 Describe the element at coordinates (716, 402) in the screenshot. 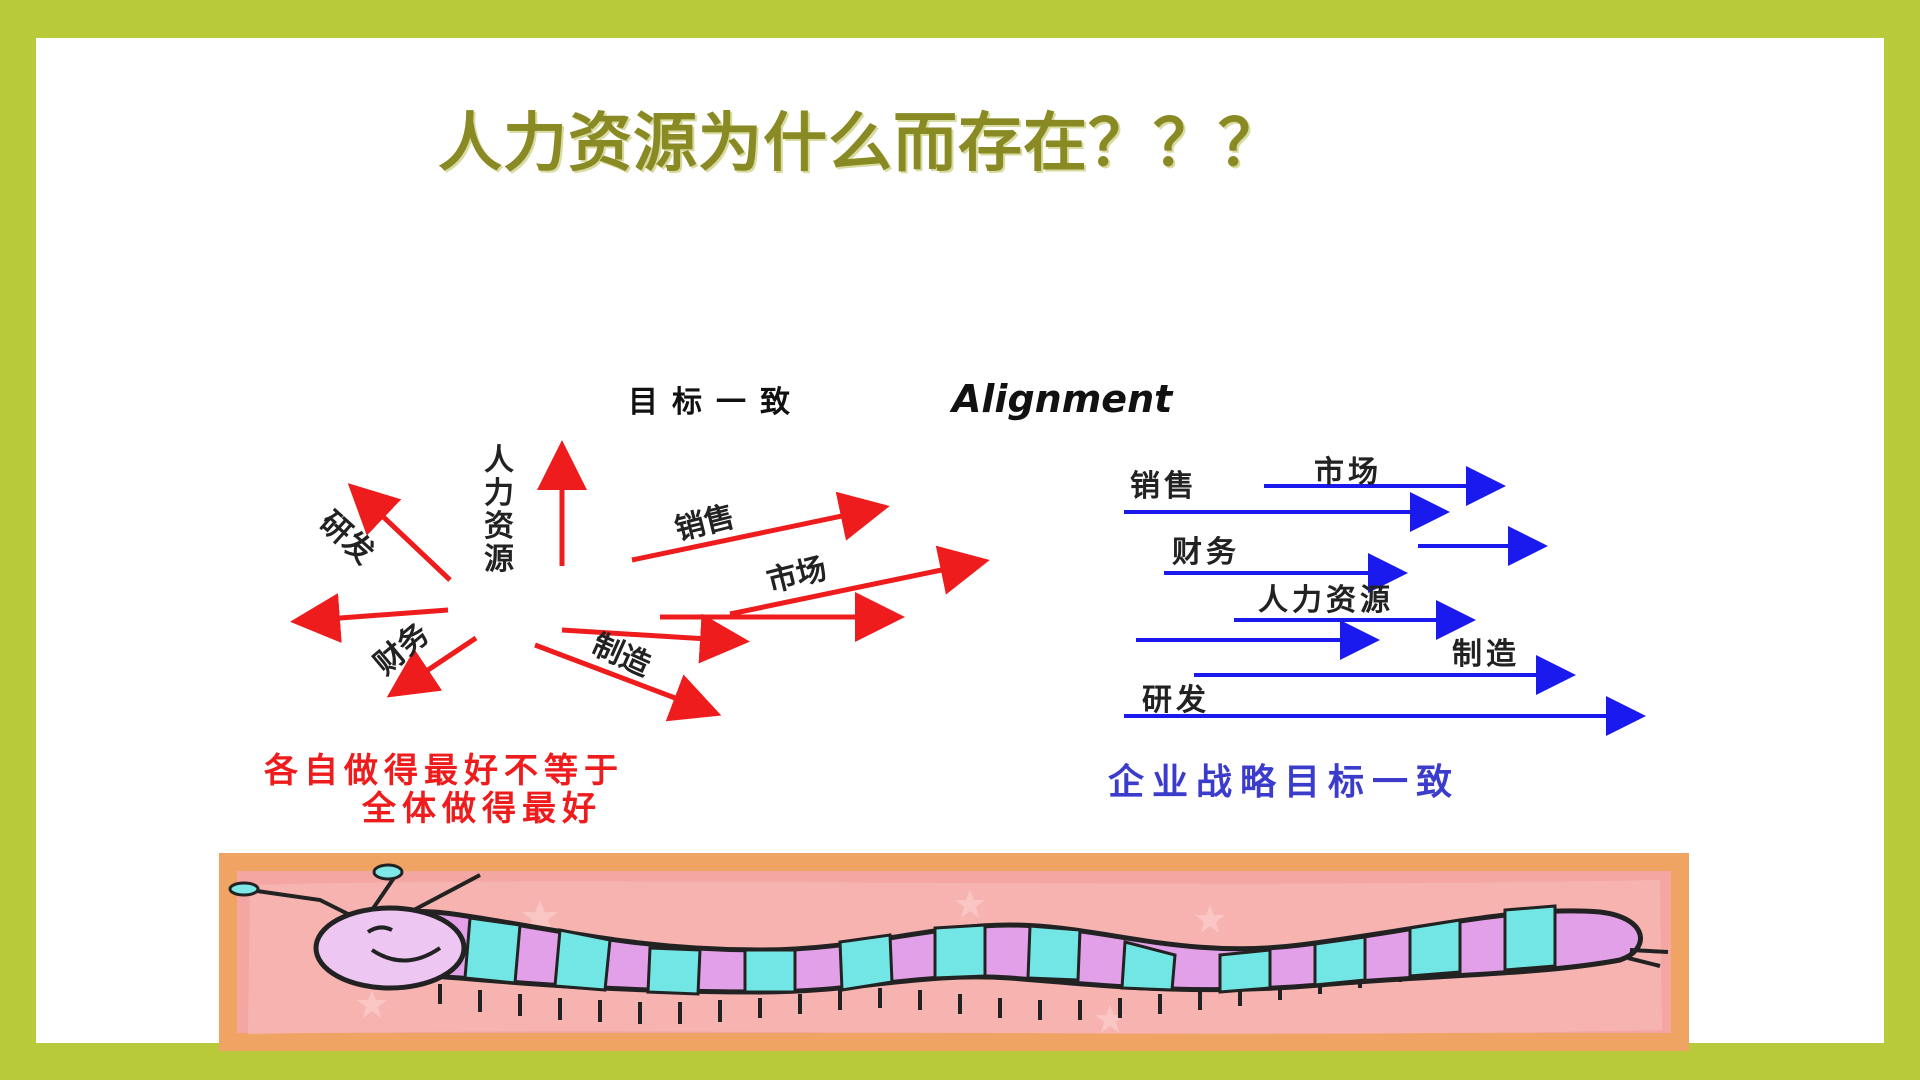

I see `diagram-heading-cn: 目标一致` at that location.